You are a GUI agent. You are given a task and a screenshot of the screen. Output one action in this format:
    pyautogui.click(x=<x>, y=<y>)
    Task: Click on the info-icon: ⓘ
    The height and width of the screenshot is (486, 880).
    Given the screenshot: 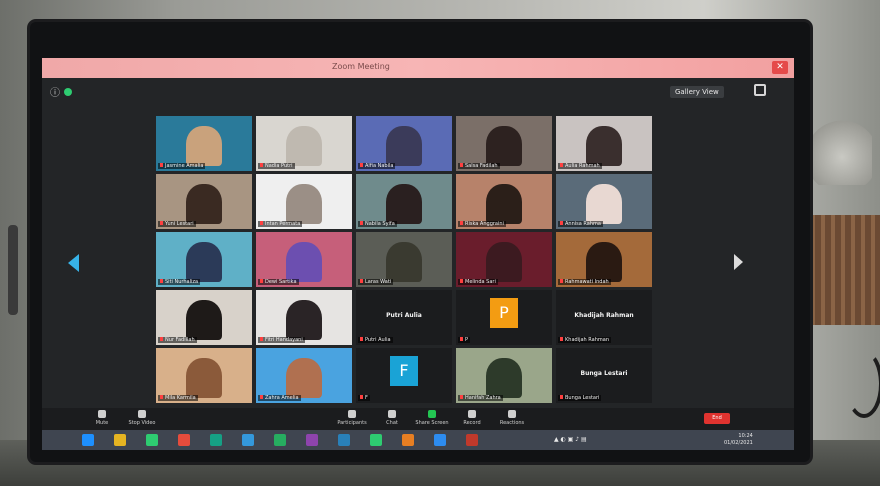 What is the action you would take?
    pyautogui.click(x=55, y=93)
    